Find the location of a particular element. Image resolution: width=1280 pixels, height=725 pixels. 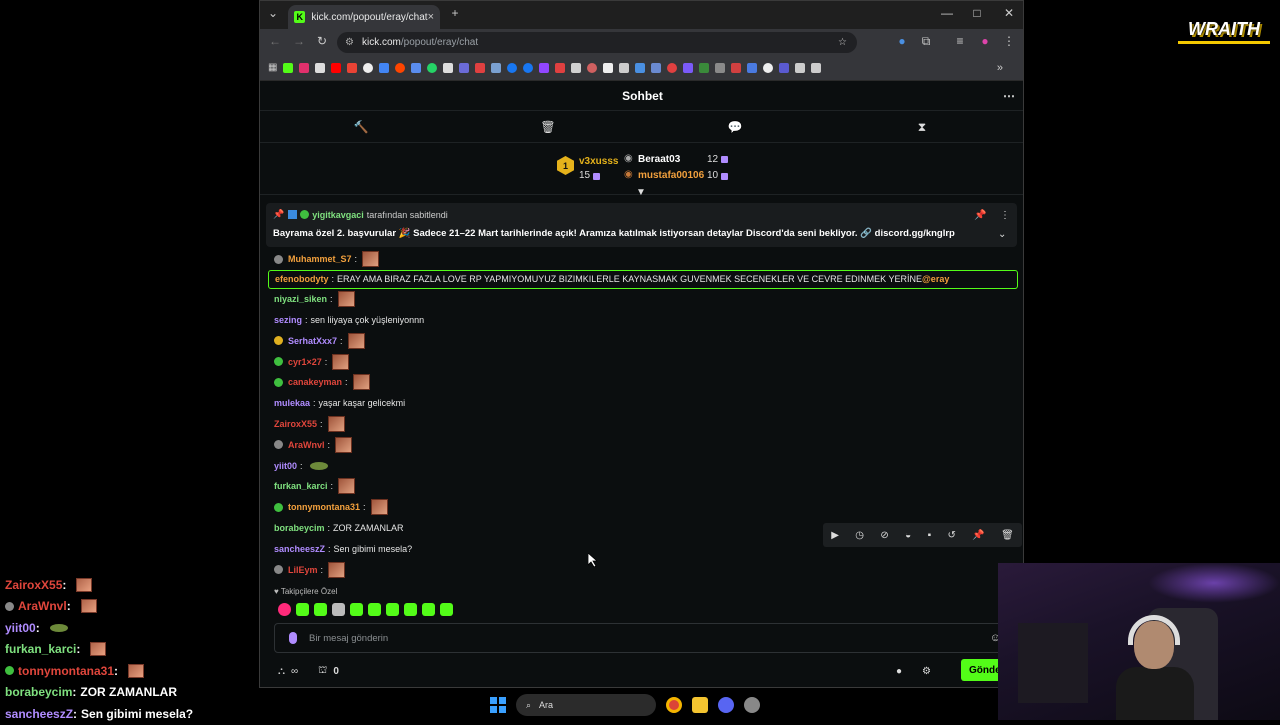

bookmark-google-icon is located at coordinates (368, 67).